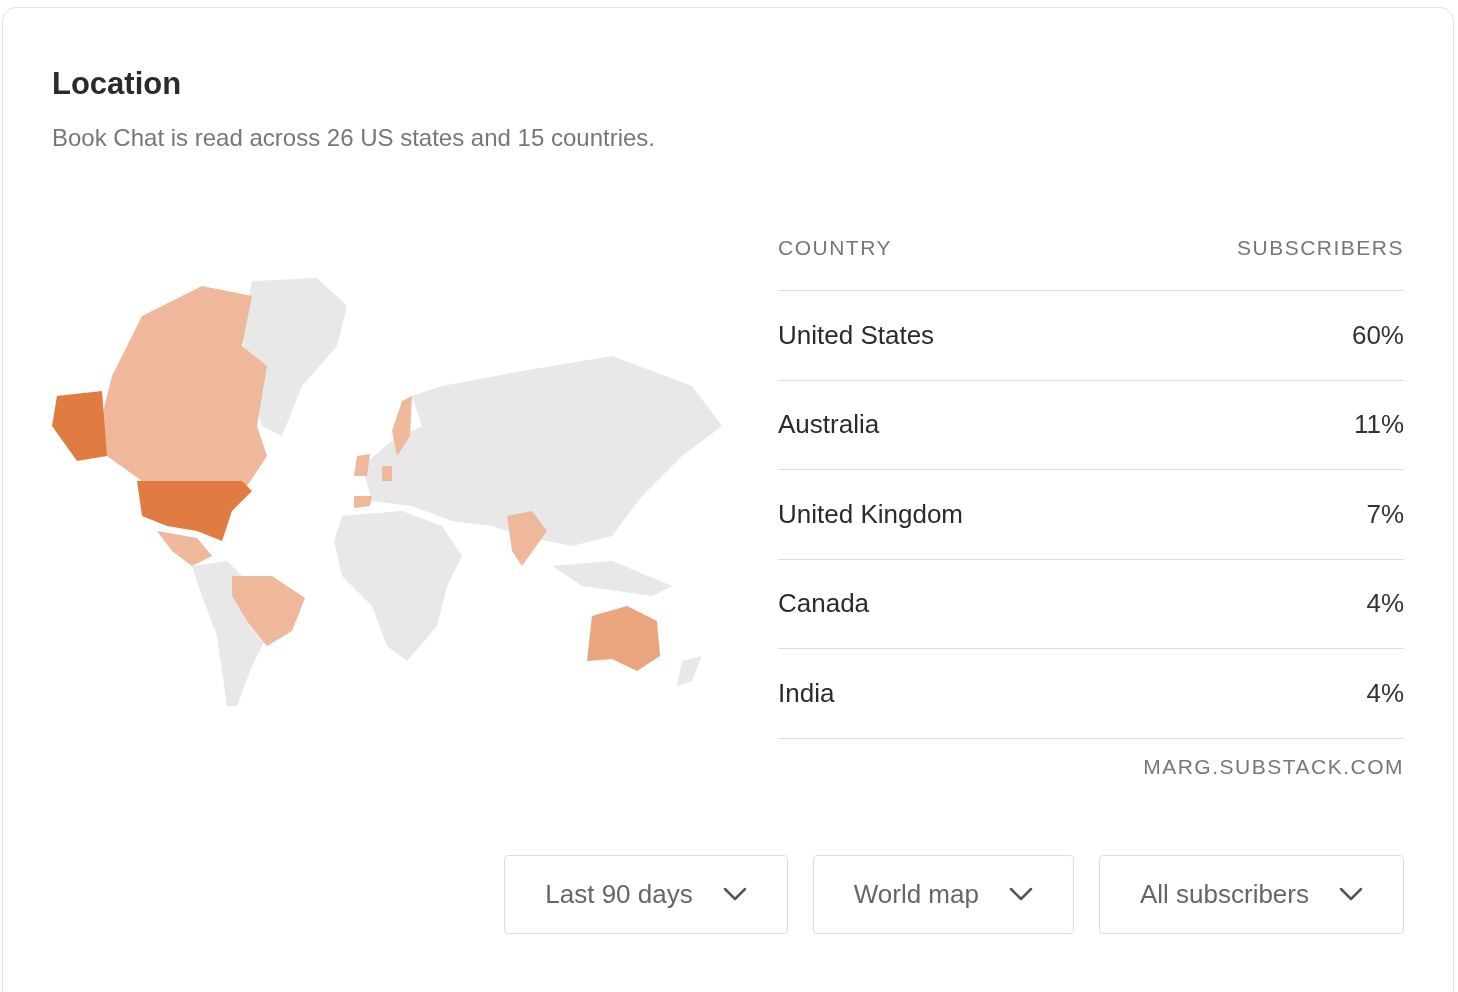  What do you see at coordinates (829, 425) in the screenshot?
I see `country-name: Australia` at bounding box center [829, 425].